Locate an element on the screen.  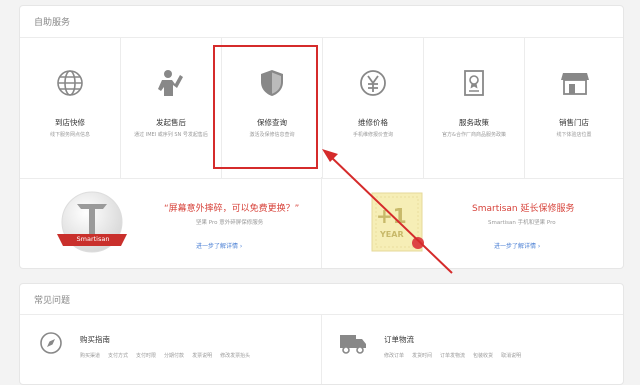
faq-link: 发票说明 is located at coordinates (202, 356).